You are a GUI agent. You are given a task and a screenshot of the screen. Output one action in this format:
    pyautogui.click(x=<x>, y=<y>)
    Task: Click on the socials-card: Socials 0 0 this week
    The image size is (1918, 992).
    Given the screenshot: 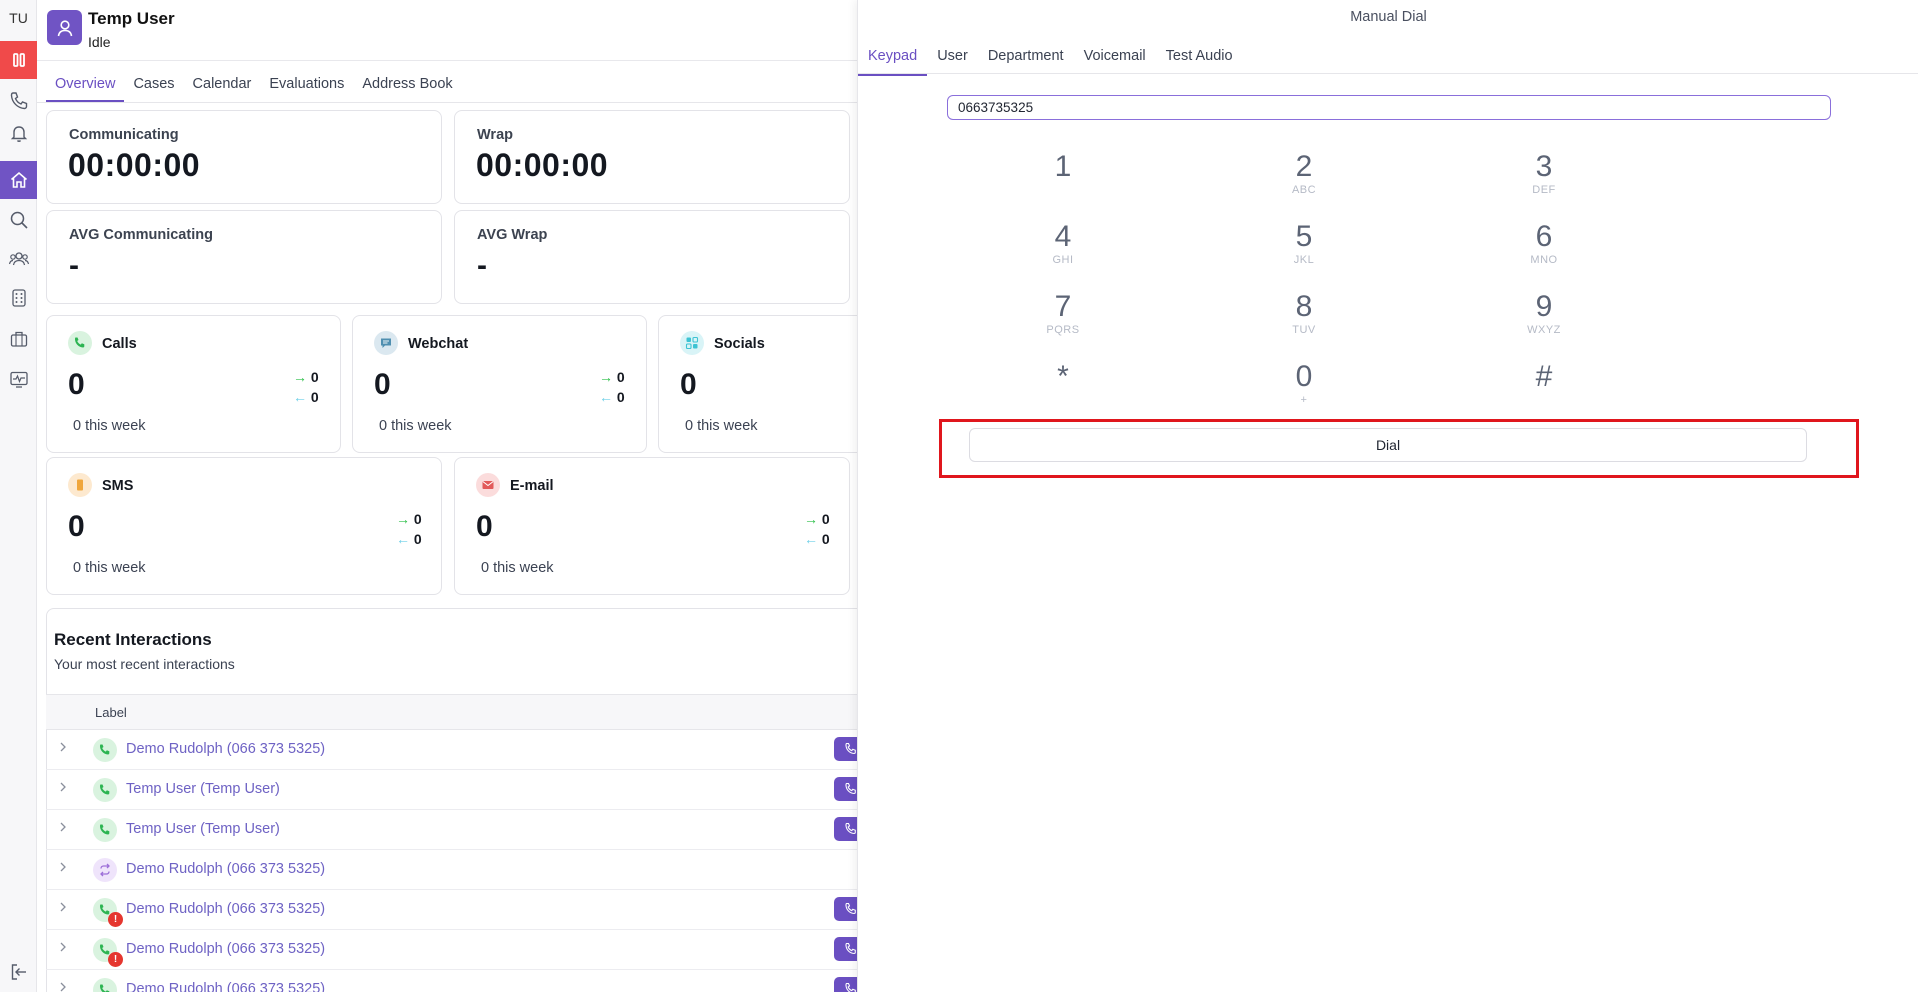 What is the action you would take?
    pyautogui.click(x=757, y=384)
    